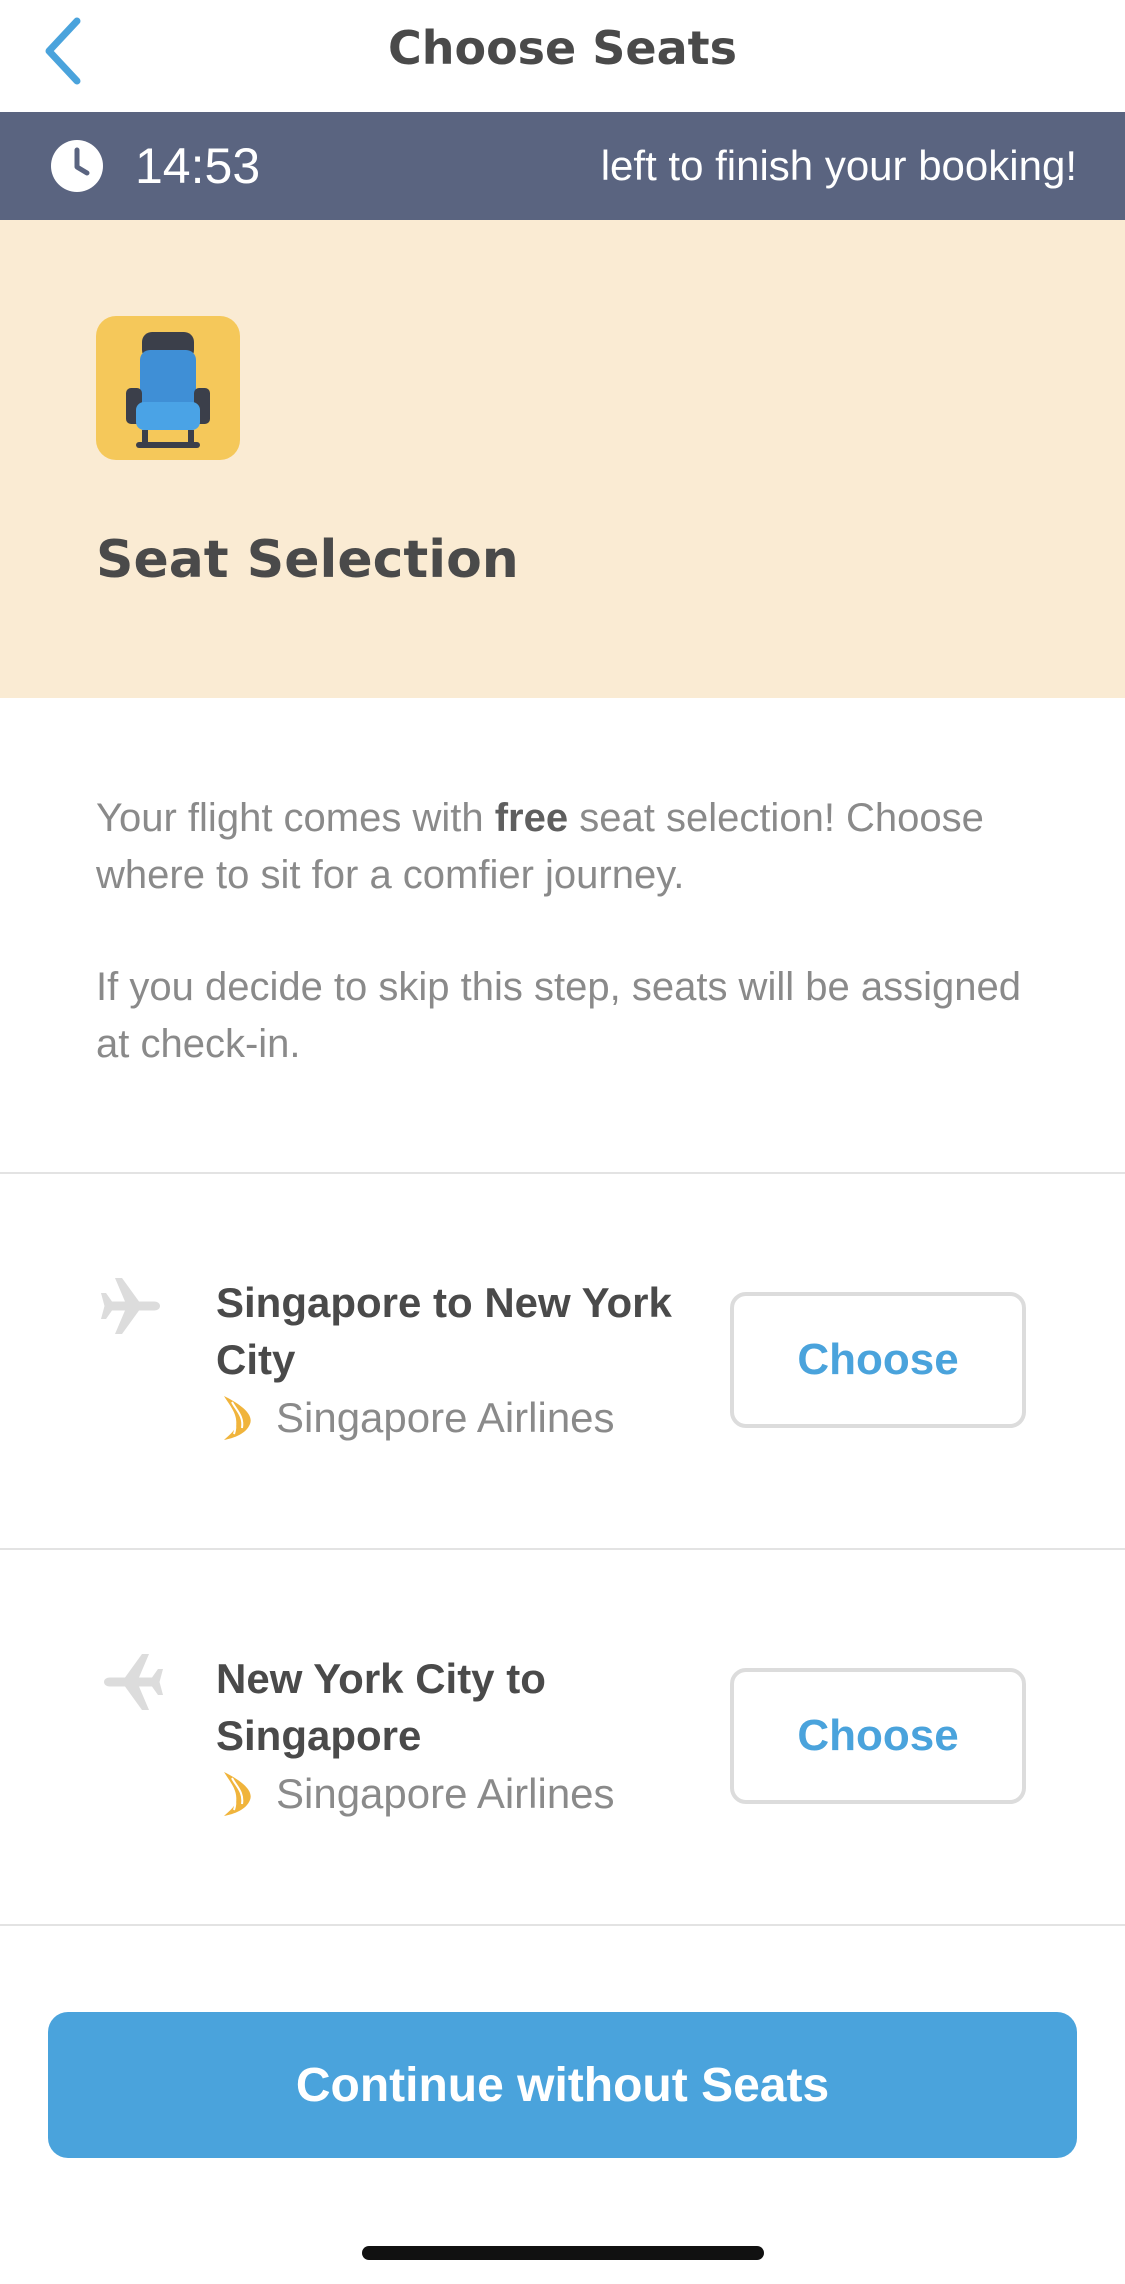  I want to click on page-title: Choose Seats, so click(562, 48).